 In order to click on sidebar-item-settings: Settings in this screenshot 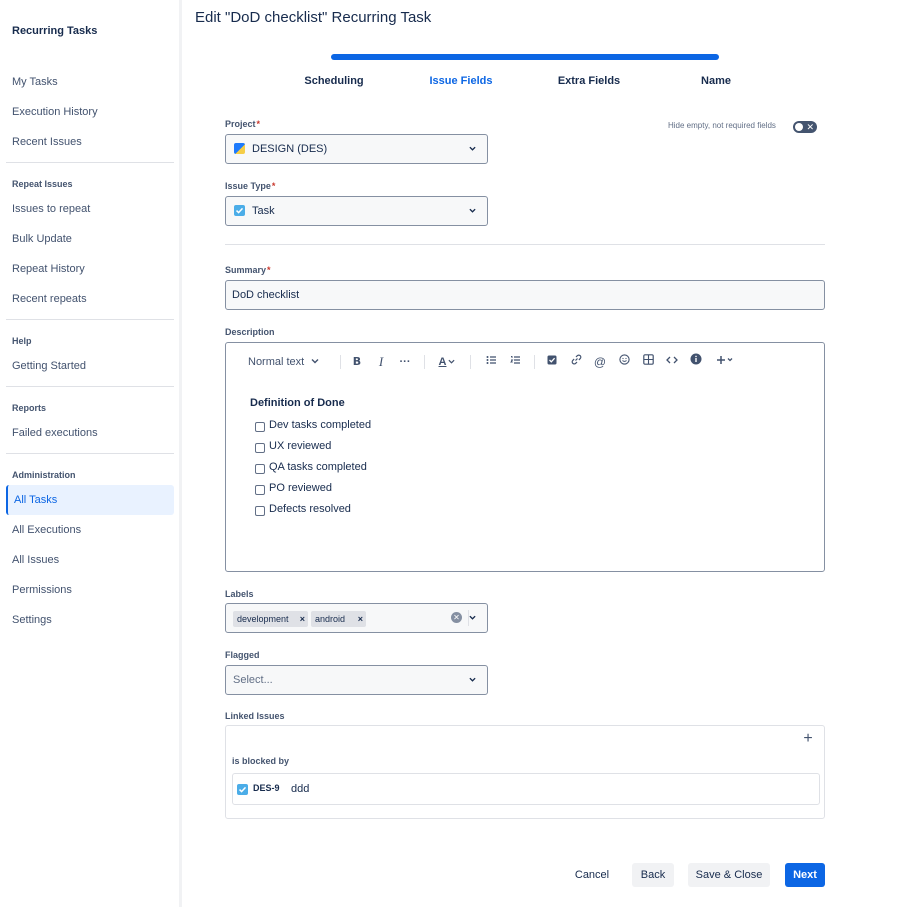, I will do `click(87, 620)`.